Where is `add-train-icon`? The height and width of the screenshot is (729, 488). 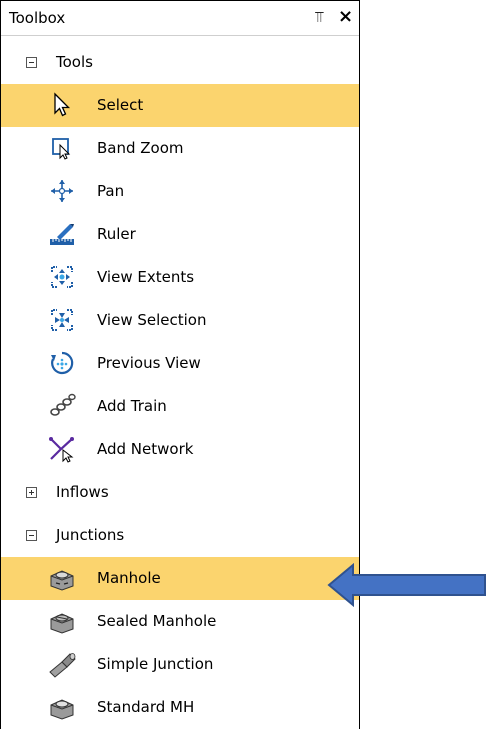 add-train-icon is located at coordinates (63, 404).